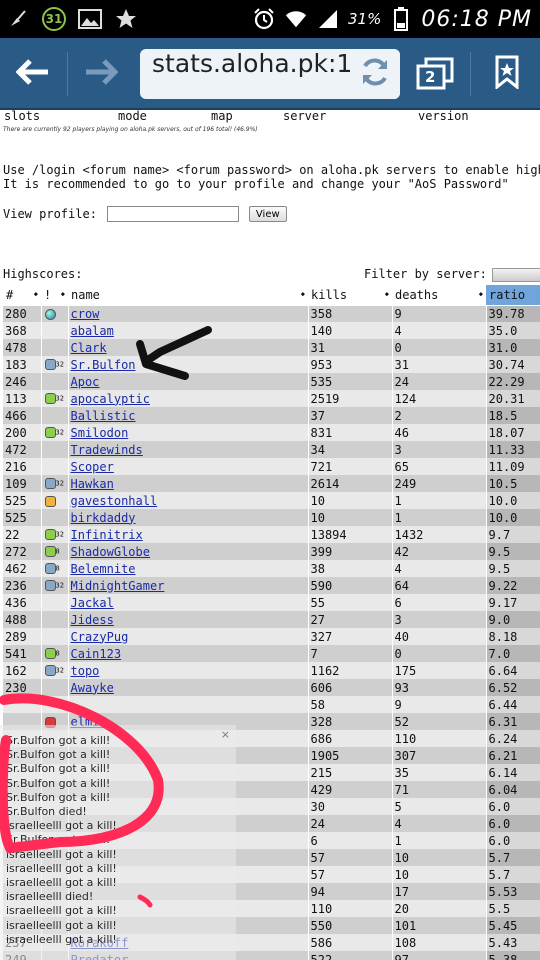 The image size is (540, 960). What do you see at coordinates (85, 382) in the screenshot?
I see `player-profile-link: Apoc` at bounding box center [85, 382].